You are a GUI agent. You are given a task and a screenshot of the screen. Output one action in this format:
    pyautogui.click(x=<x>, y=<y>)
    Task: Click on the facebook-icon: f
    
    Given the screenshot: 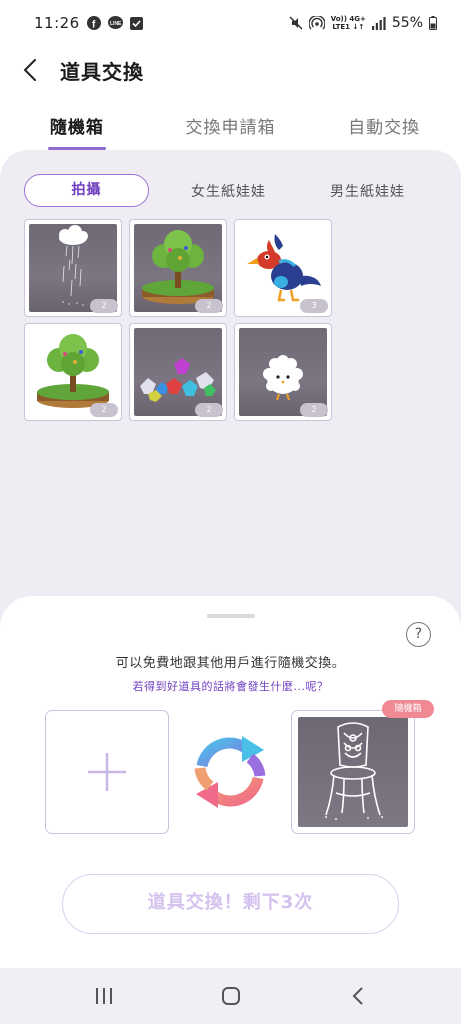 What is the action you would take?
    pyautogui.click(x=93, y=23)
    